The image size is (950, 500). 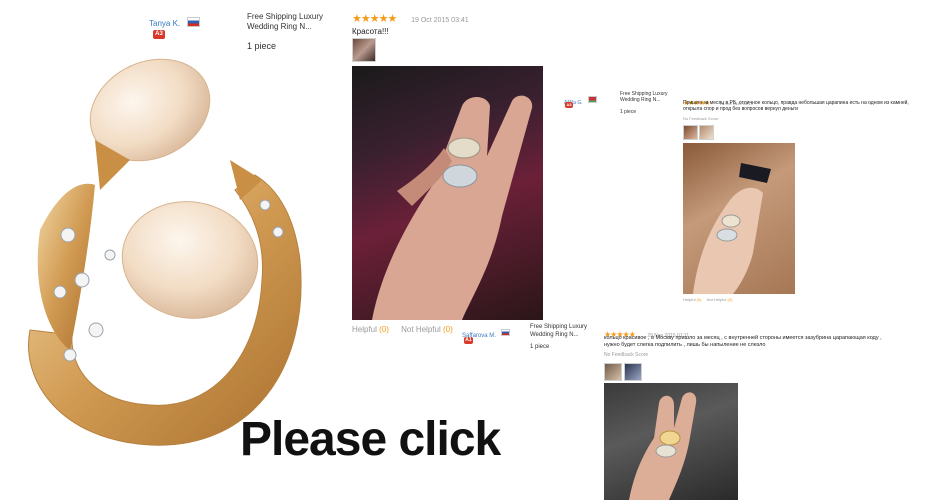 I want to click on belarus-flag-icon, so click(x=593, y=100).